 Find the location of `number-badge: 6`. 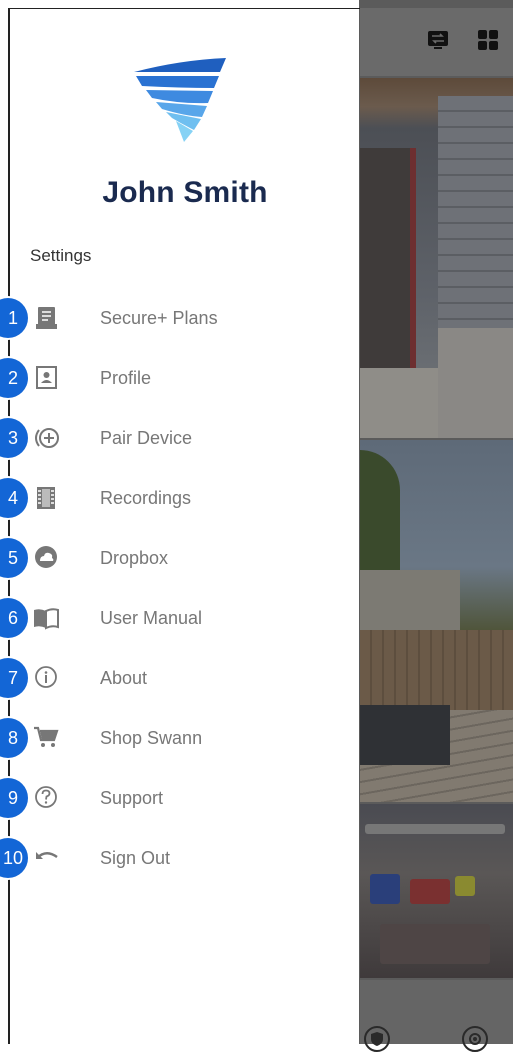

number-badge: 6 is located at coordinates (14, 618).